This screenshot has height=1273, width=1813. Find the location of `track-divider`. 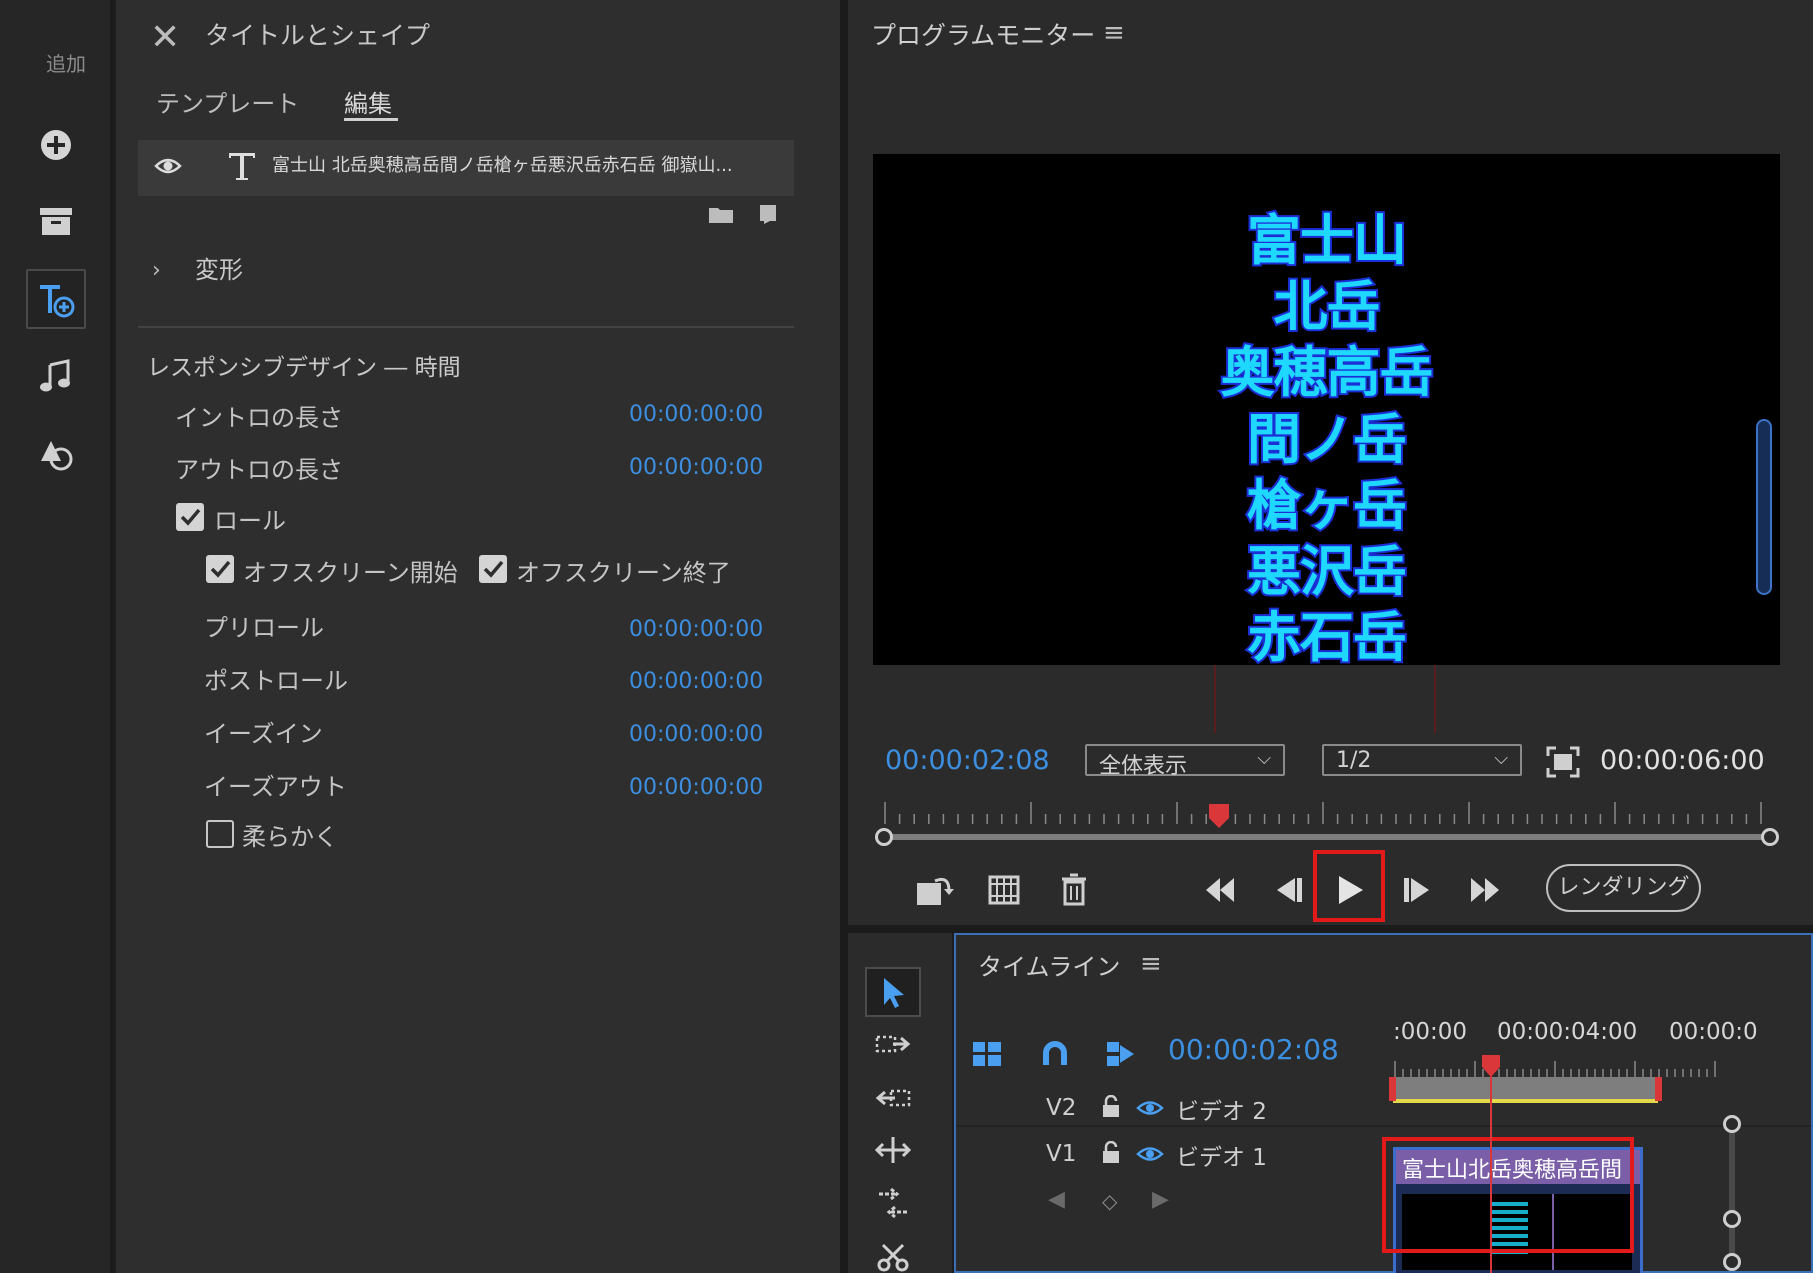

track-divider is located at coordinates (1383, 1126).